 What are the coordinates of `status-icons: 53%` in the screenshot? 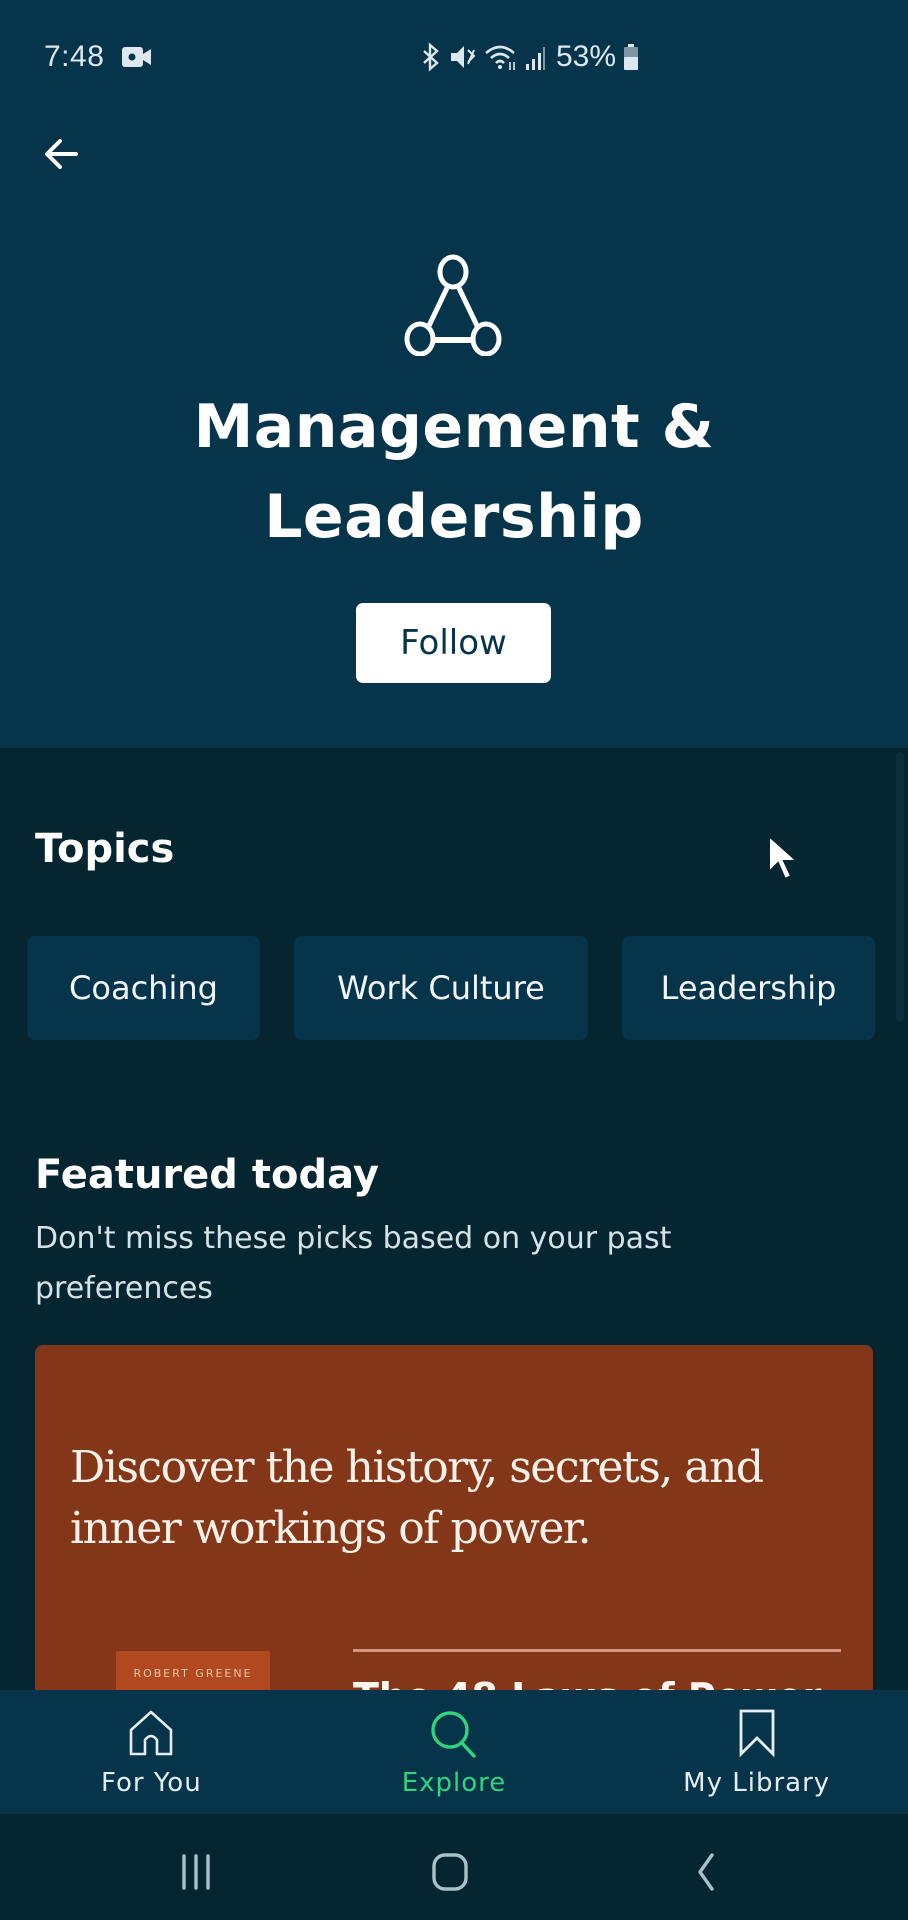 It's located at (530, 57).